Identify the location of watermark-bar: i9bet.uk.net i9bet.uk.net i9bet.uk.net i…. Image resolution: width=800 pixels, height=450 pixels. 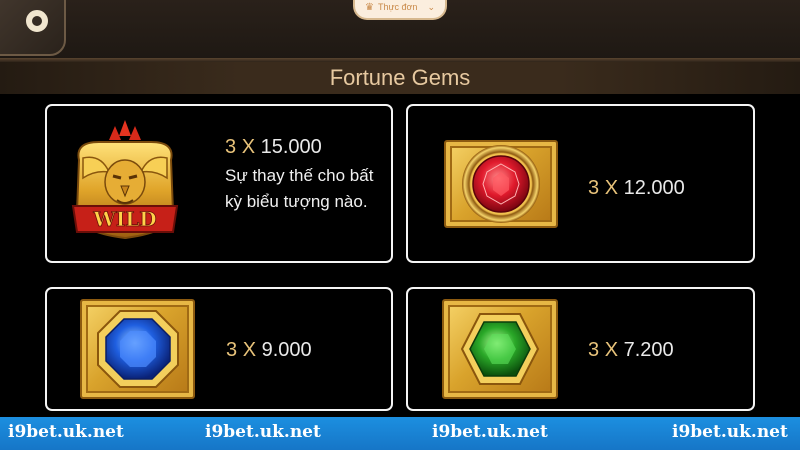
(400, 433).